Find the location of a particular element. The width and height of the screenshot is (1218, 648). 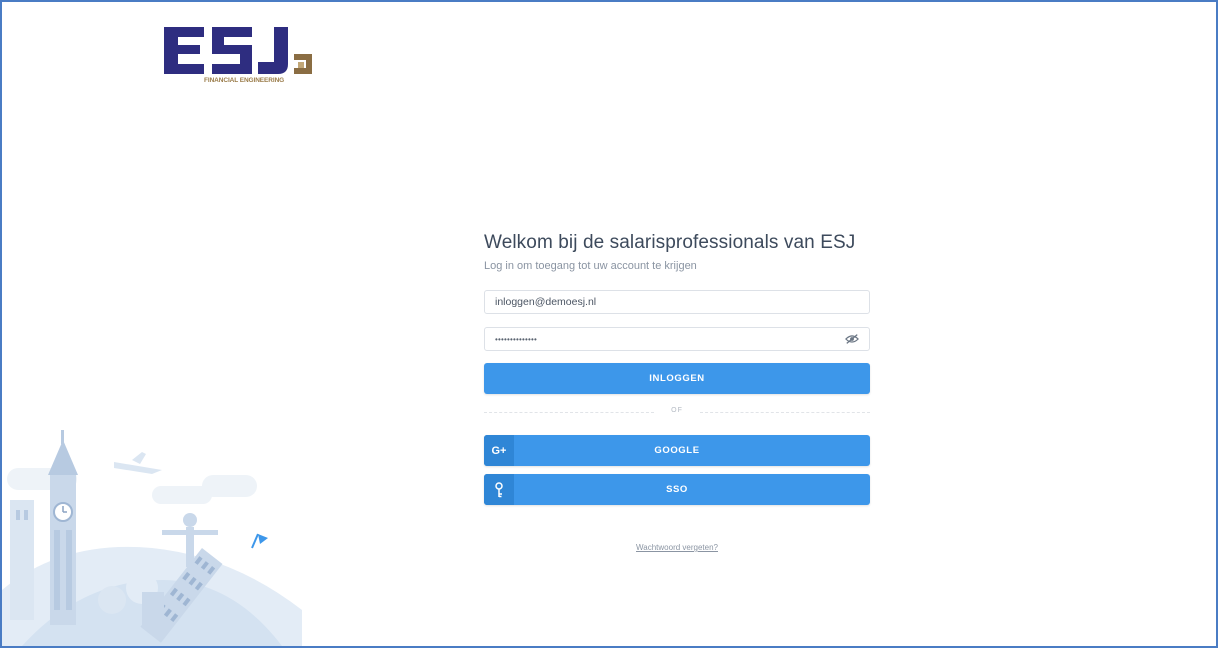

google-plus-icon: G+ is located at coordinates (499, 450).